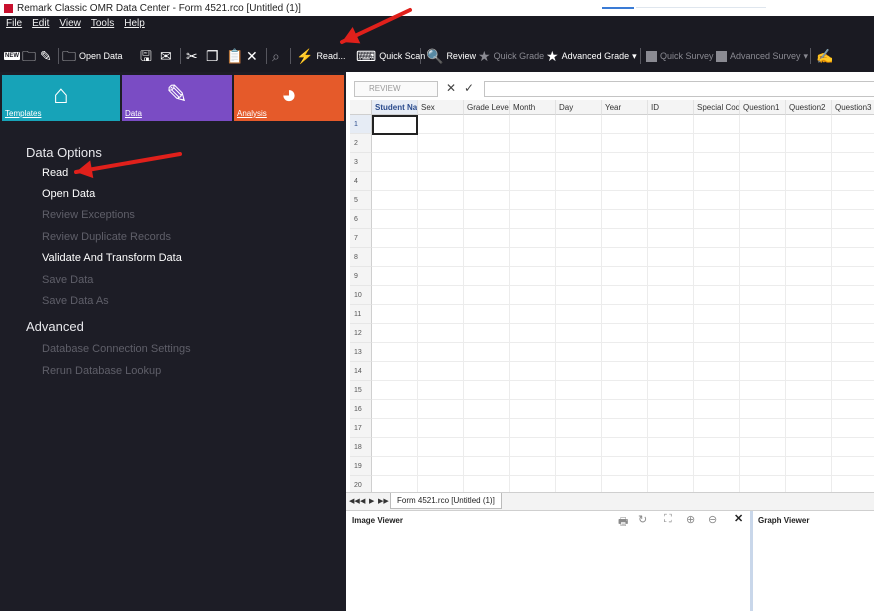  Describe the element at coordinates (361, 143) in the screenshot. I see `row-header: 2` at that location.